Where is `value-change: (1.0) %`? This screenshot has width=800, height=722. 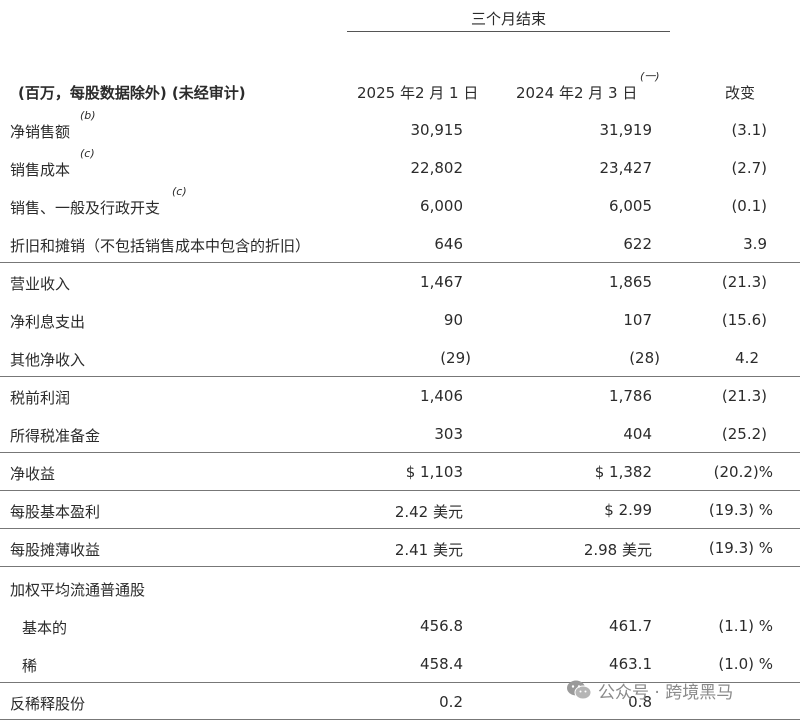
value-change: (1.0) % is located at coordinates (745, 664).